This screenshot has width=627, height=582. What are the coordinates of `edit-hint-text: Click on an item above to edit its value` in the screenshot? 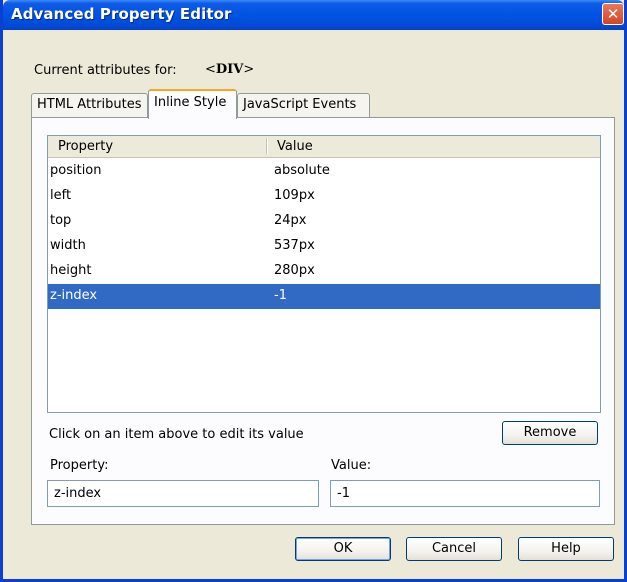 It's located at (176, 434).